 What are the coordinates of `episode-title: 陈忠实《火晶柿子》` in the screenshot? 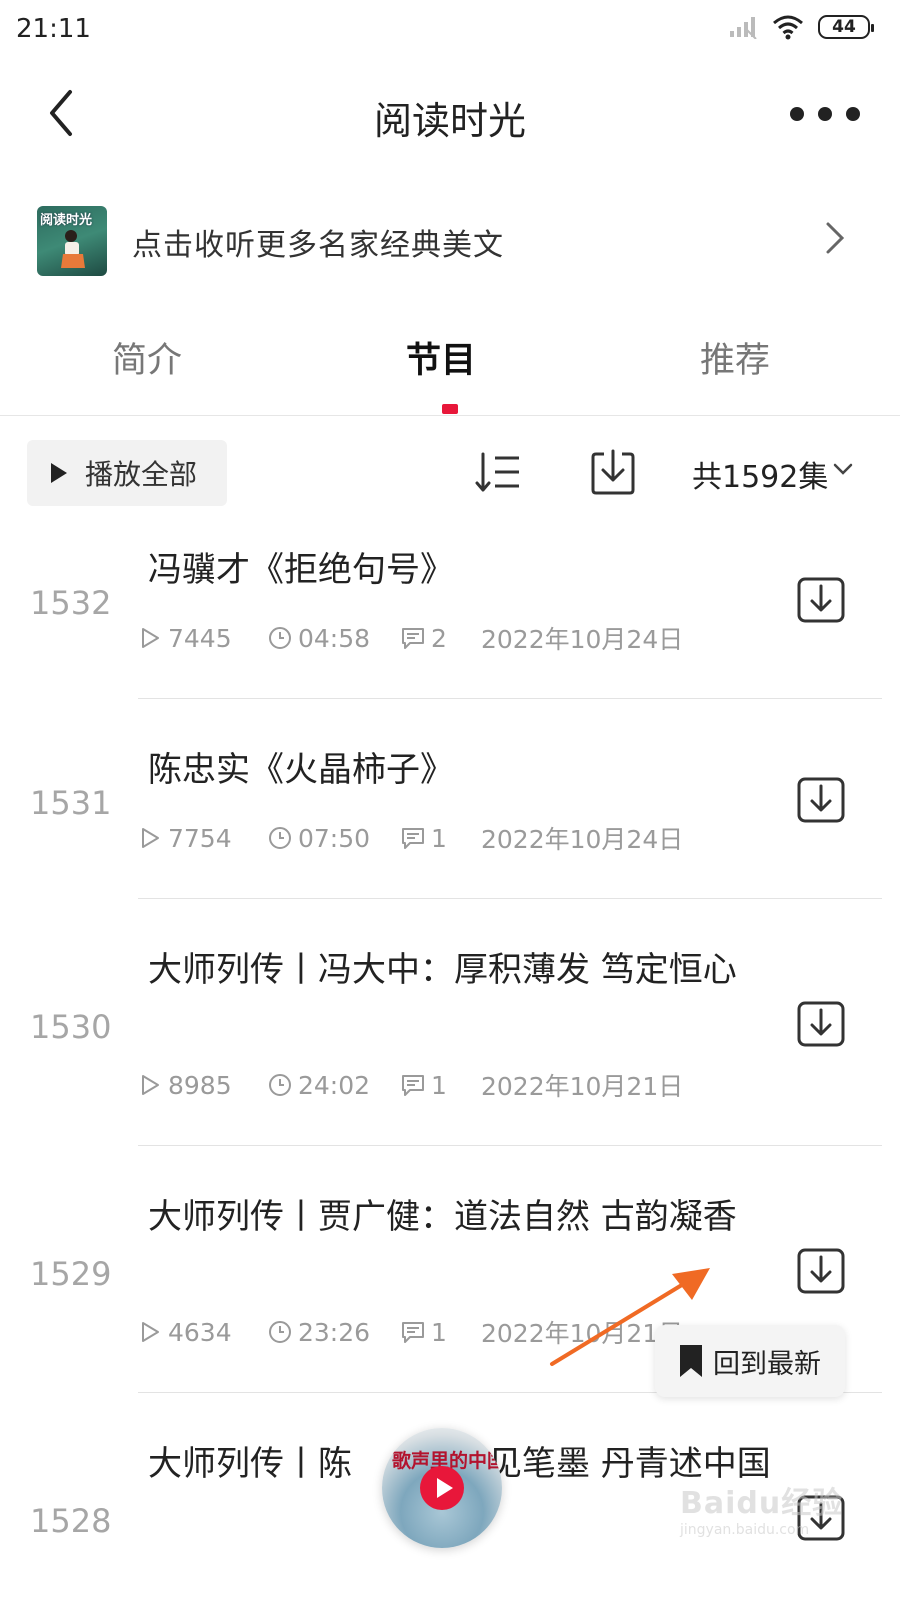 It's located at (301, 770).